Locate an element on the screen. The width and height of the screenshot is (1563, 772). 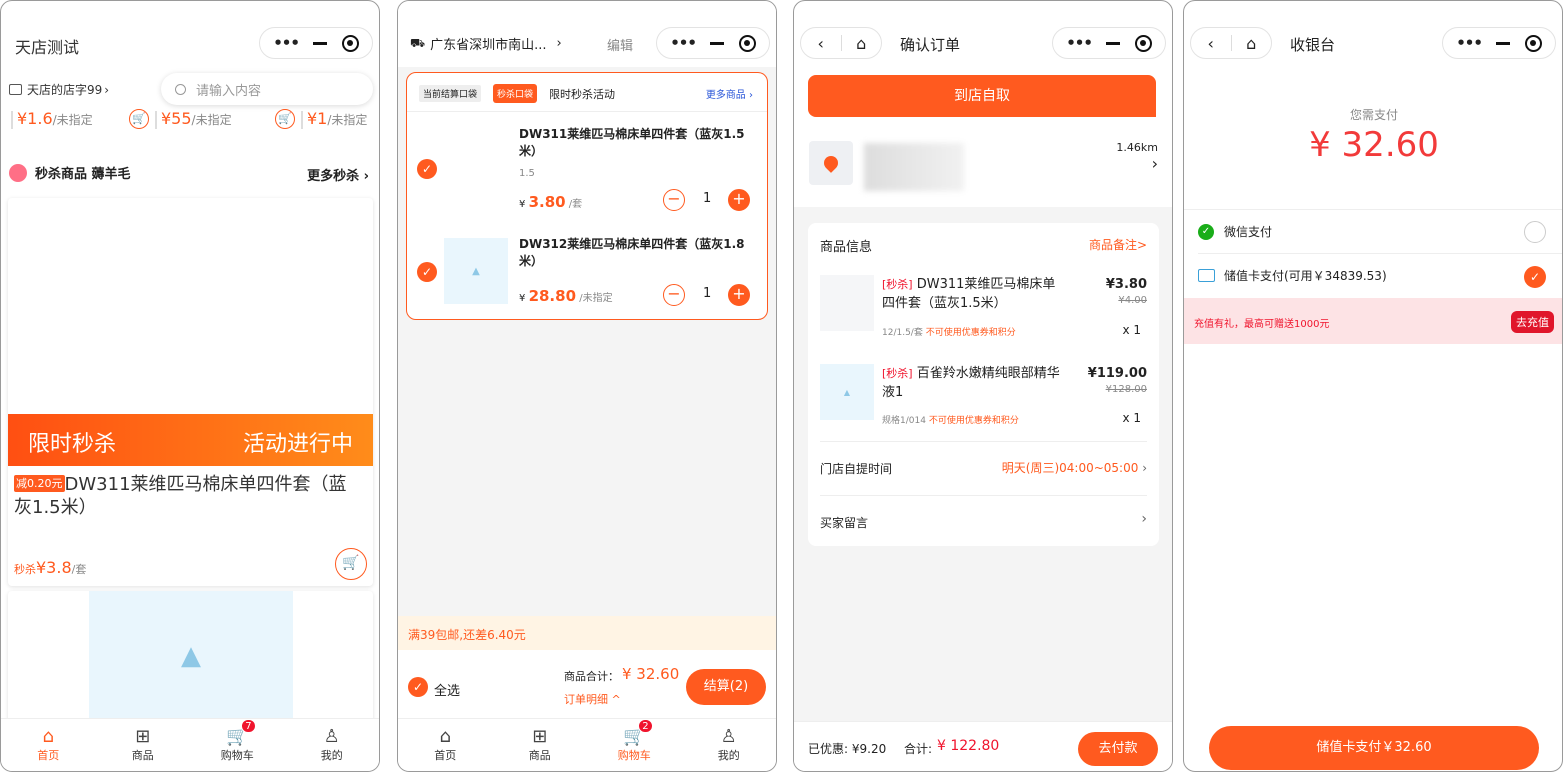
total-amount: ¥ 122.80 is located at coordinates (968, 746).